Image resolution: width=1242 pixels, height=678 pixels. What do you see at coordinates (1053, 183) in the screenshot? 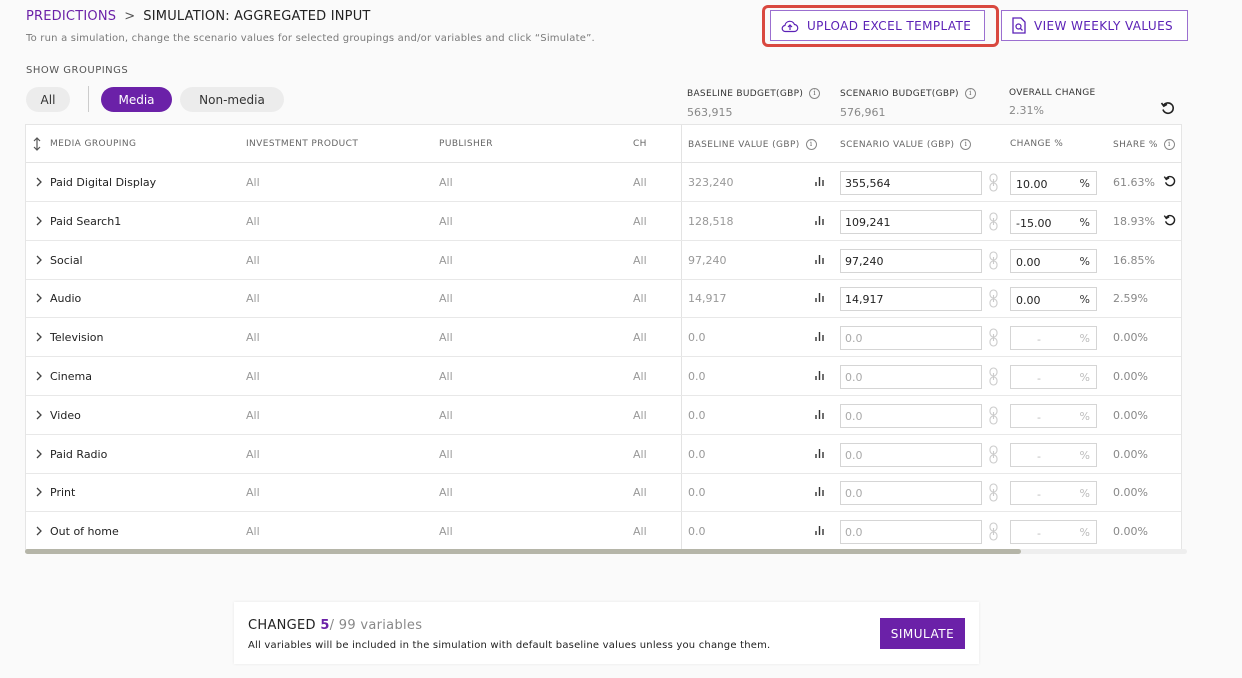
I see `change-percent-input: 10.00%` at bounding box center [1053, 183].